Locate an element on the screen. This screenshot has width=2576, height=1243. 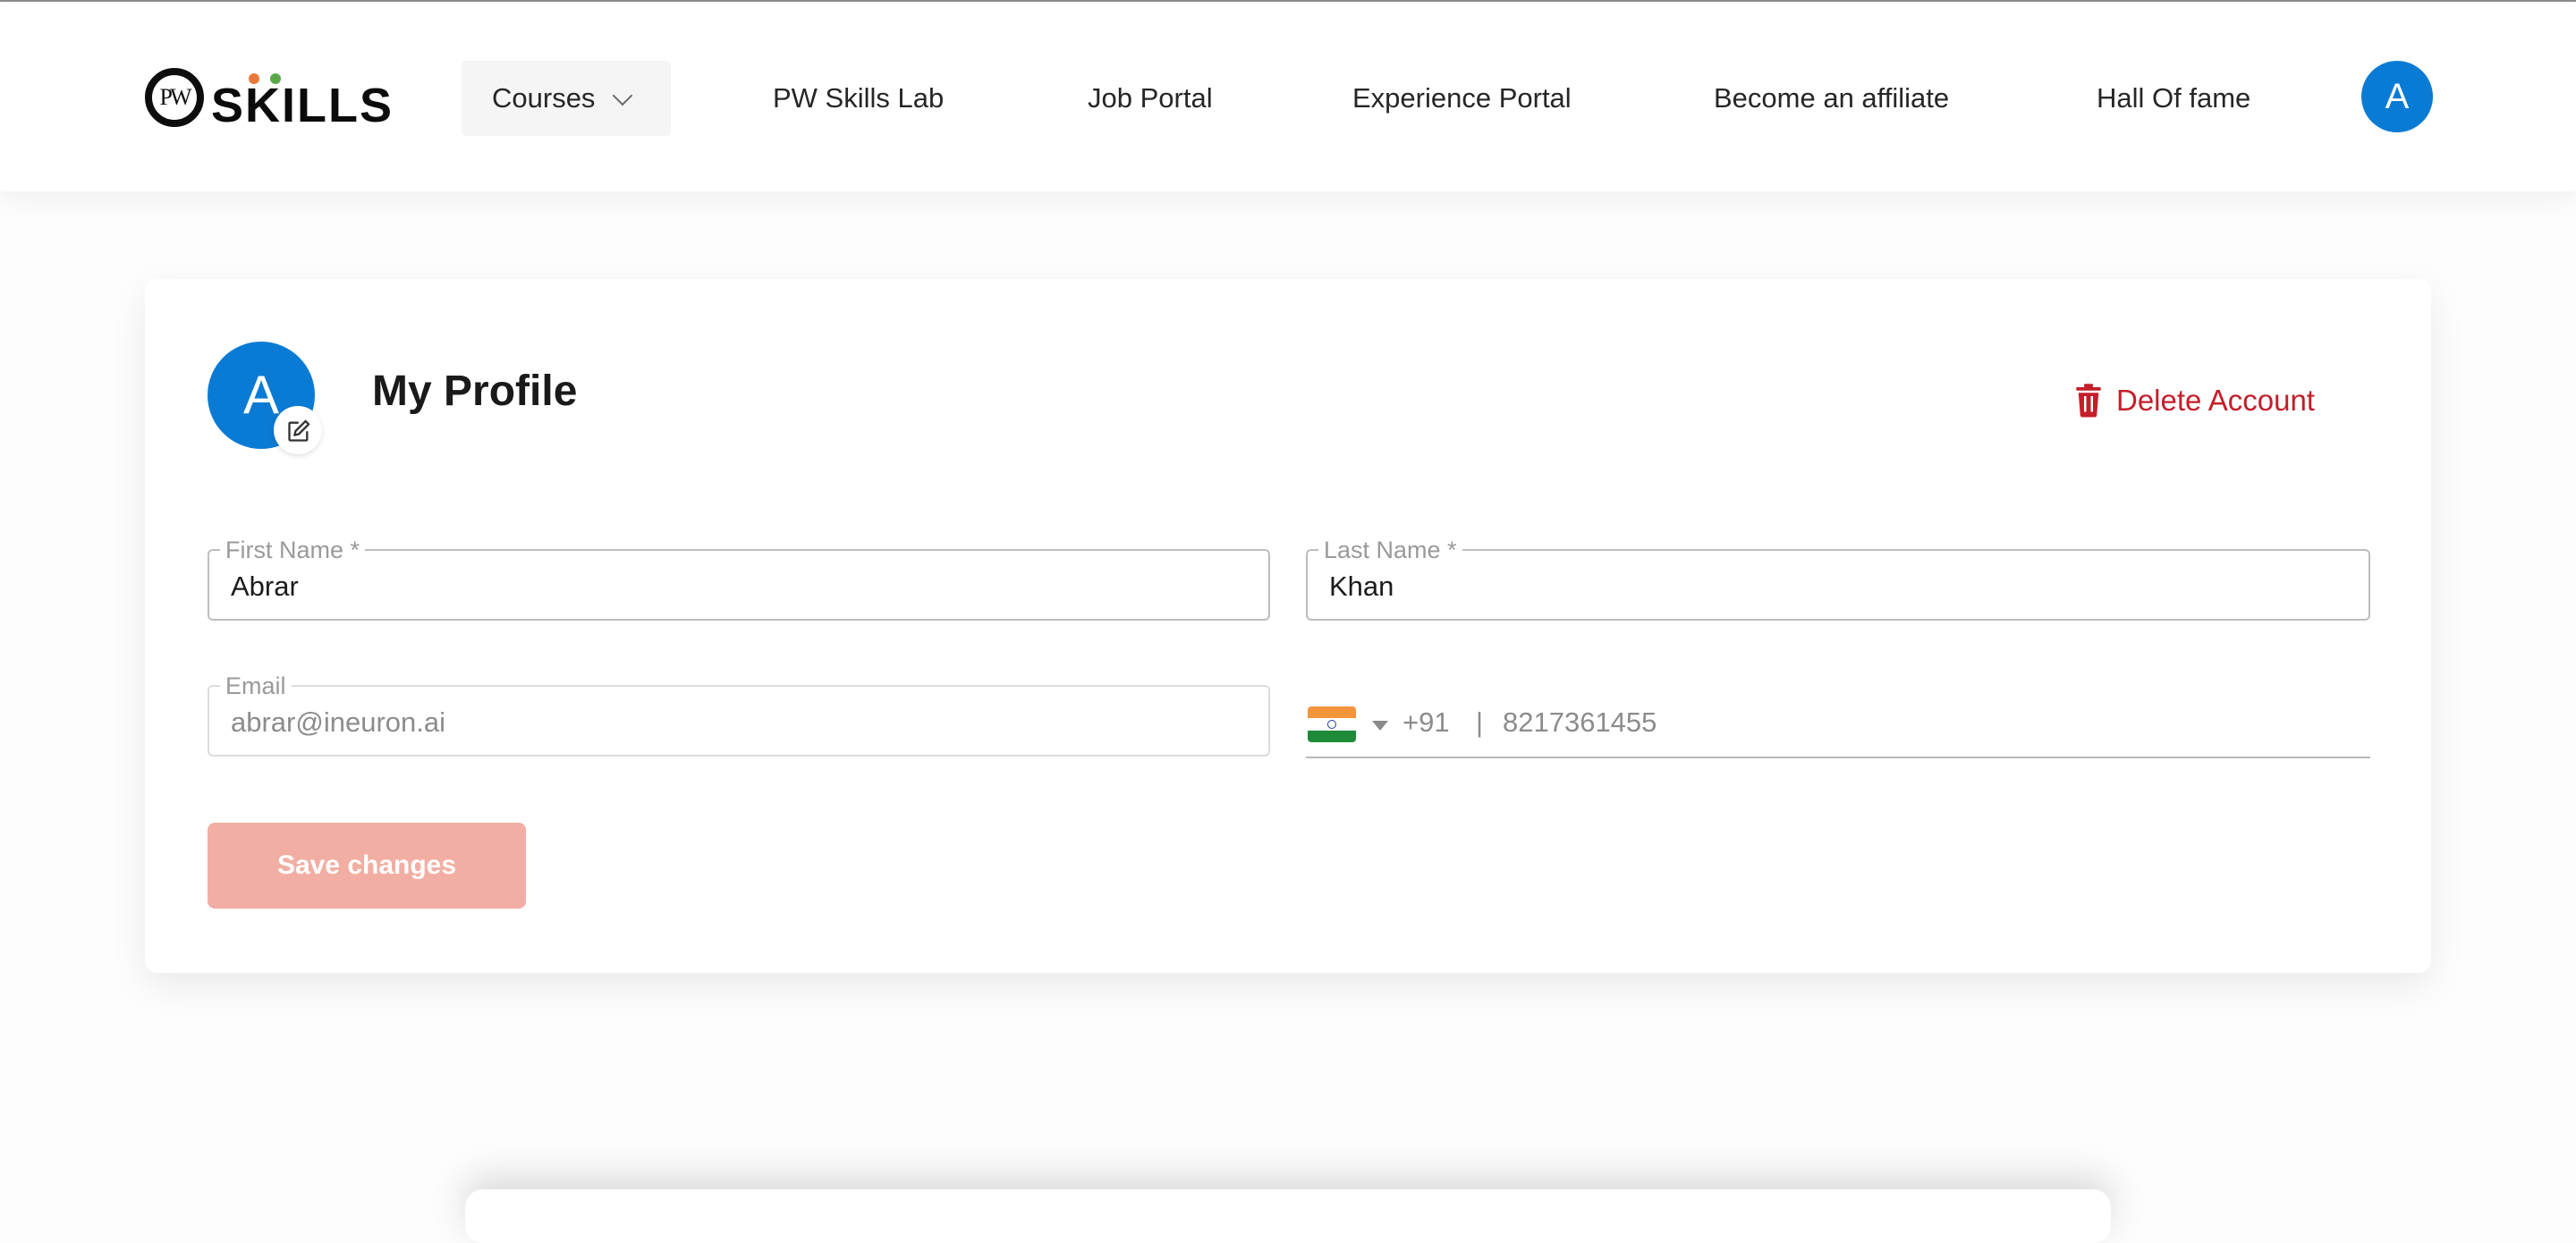
nav-pw-skills-lab: PW Skills Lab is located at coordinates (858, 98).